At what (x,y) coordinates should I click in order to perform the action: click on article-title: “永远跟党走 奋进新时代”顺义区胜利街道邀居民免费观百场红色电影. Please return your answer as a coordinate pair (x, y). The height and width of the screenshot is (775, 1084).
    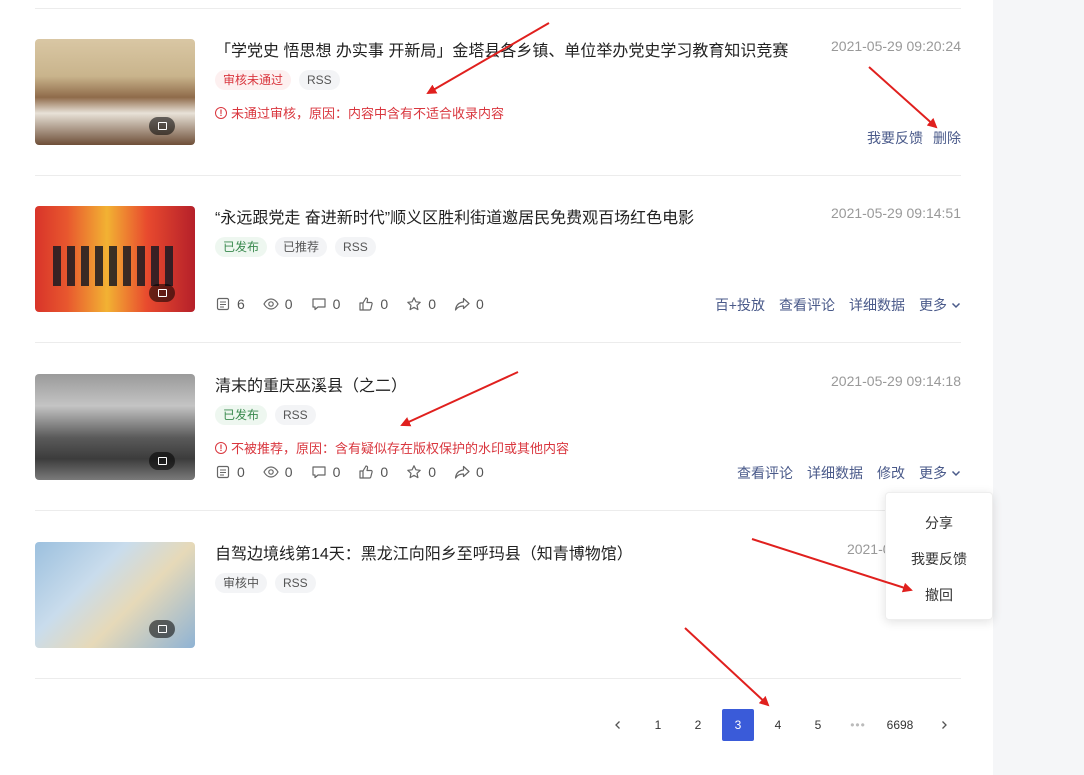
    Looking at the image, I should click on (454, 216).